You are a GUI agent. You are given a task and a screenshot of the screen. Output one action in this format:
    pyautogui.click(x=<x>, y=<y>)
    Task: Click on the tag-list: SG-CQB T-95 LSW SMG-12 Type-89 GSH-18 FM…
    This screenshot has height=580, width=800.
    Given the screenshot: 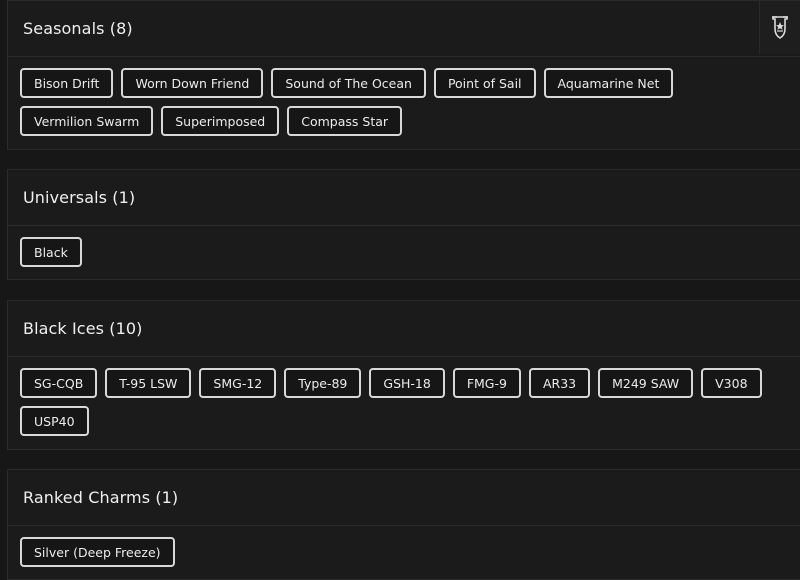 What is the action you would take?
    pyautogui.click(x=394, y=396)
    